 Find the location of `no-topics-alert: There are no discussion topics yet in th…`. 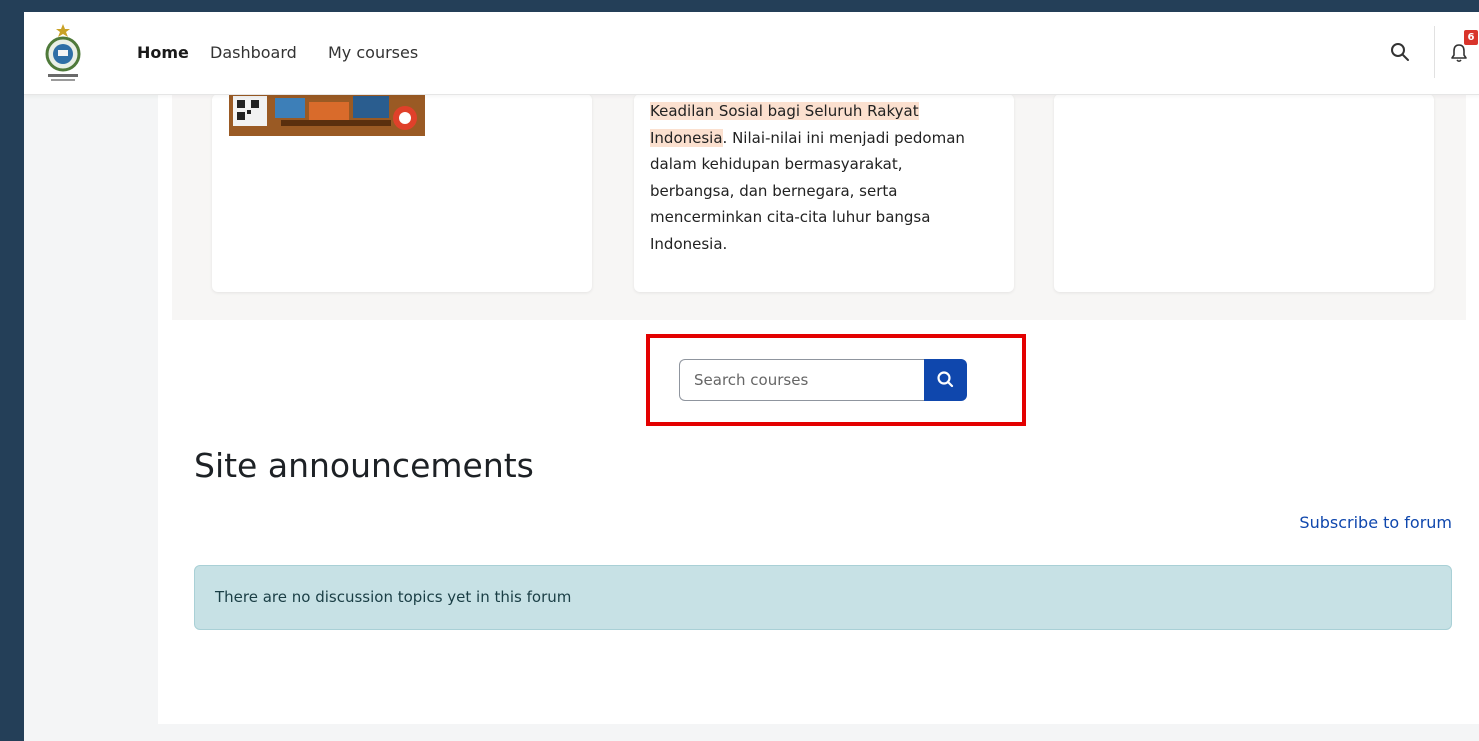

no-topics-alert: There are no discussion topics yet in th… is located at coordinates (823, 597).